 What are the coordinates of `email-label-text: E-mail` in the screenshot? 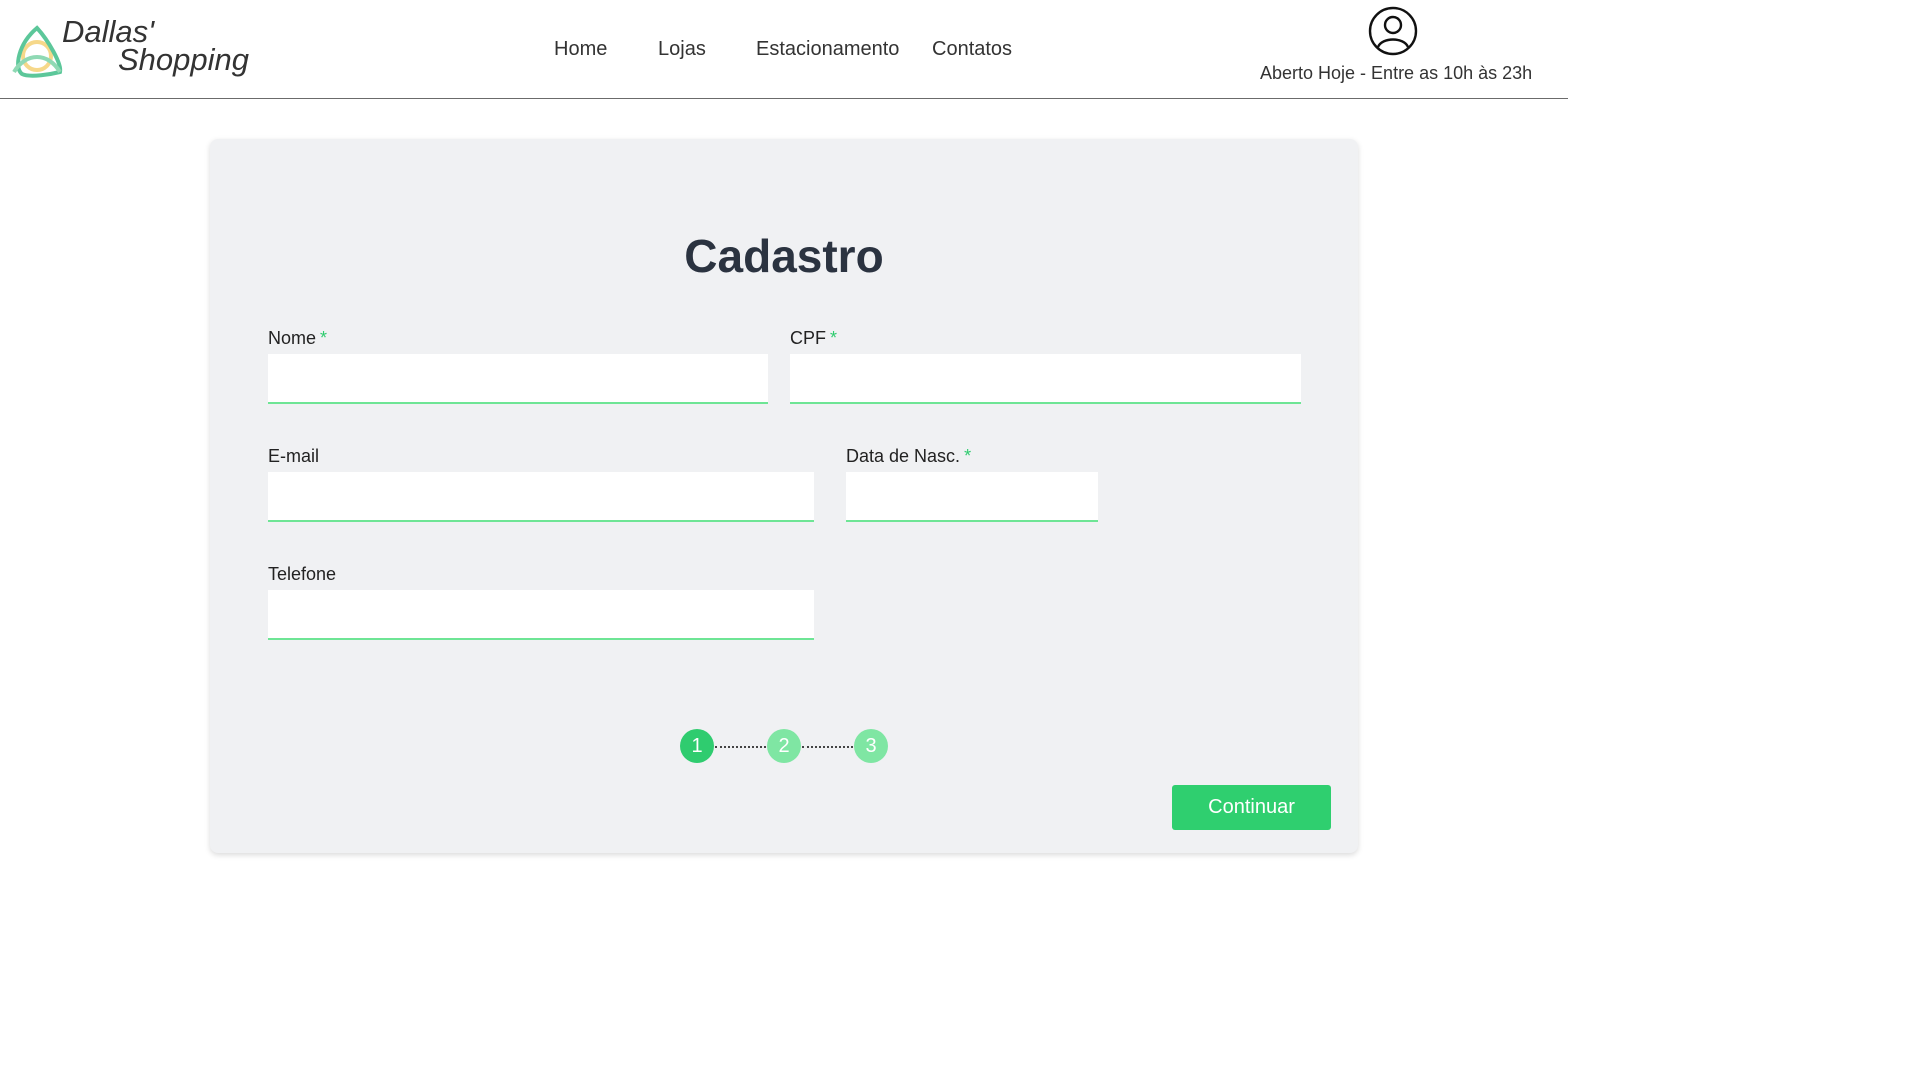 It's located at (294, 456).